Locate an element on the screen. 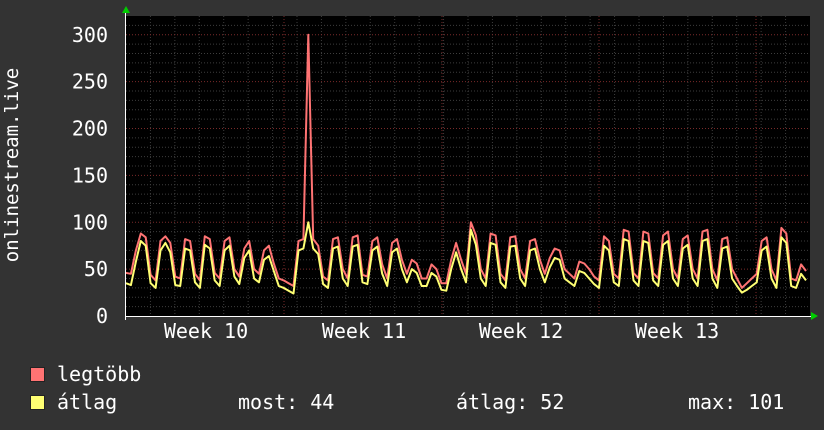 Image resolution: width=824 pixels, height=430 pixels. x-tick-labels: Week 10 Week 11 Week 12 Week 13 is located at coordinates (441, 331).